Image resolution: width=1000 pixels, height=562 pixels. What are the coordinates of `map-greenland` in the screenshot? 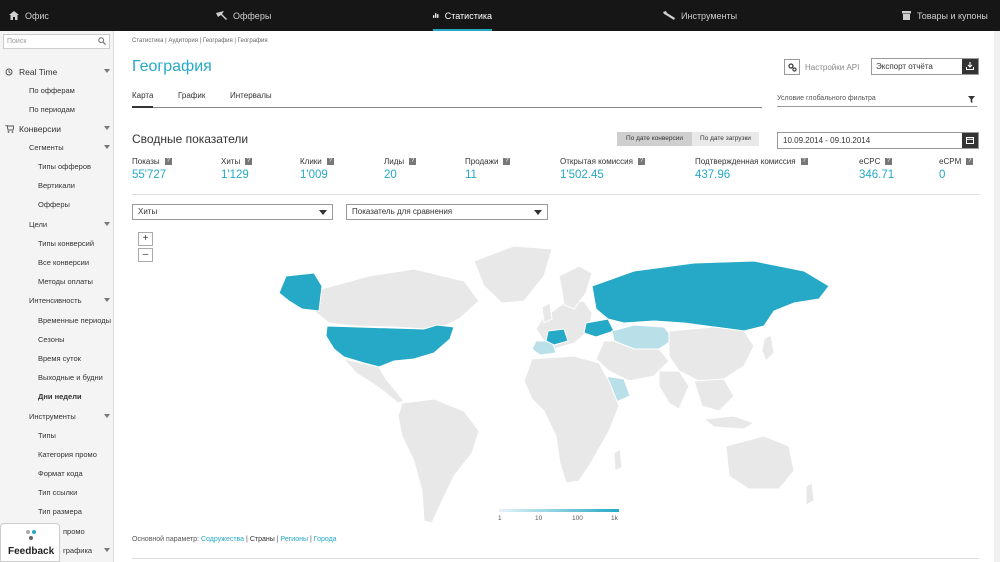 It's located at (513, 274).